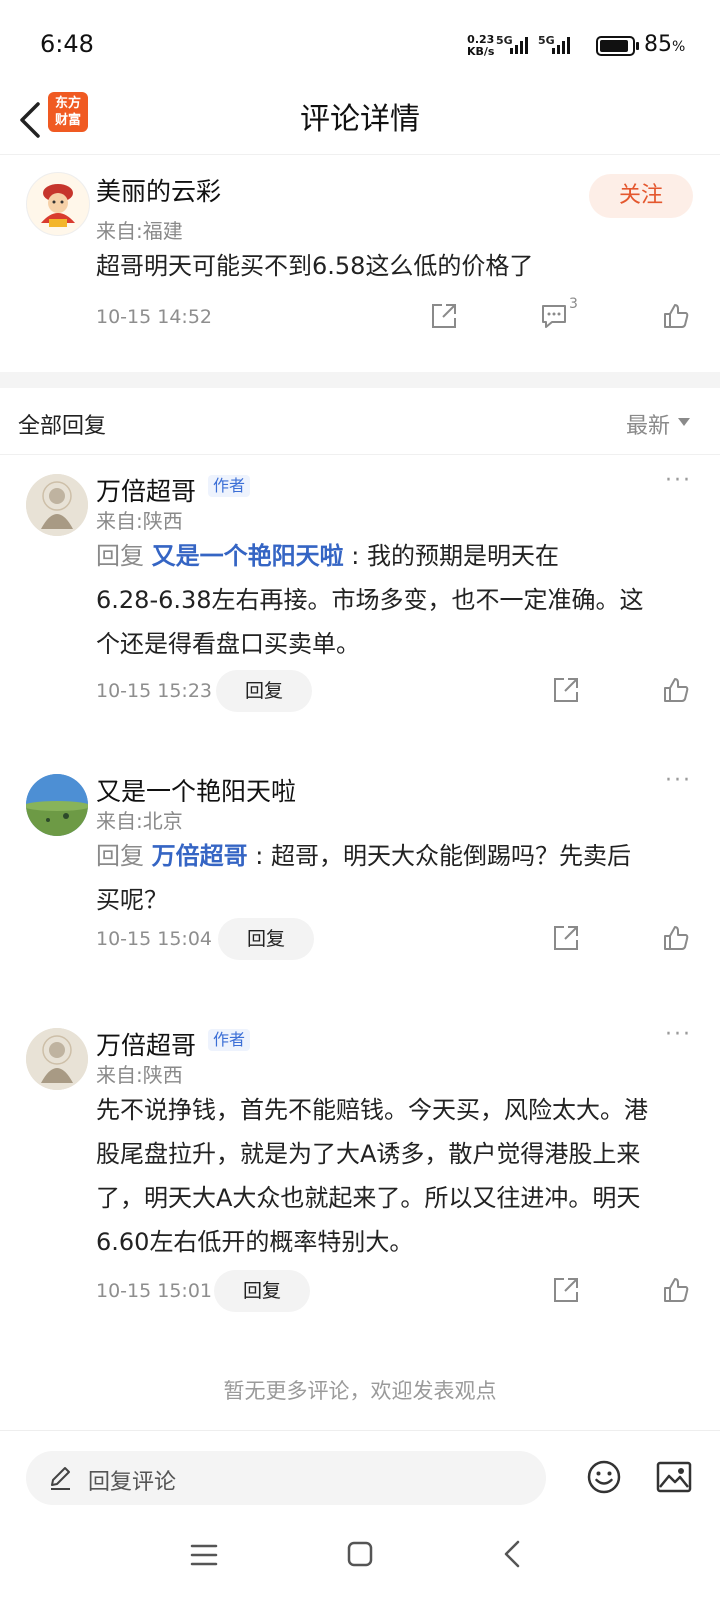 Image resolution: width=720 pixels, height=1600 pixels. I want to click on reply-timestamp: 10-15 15:23, so click(154, 691).